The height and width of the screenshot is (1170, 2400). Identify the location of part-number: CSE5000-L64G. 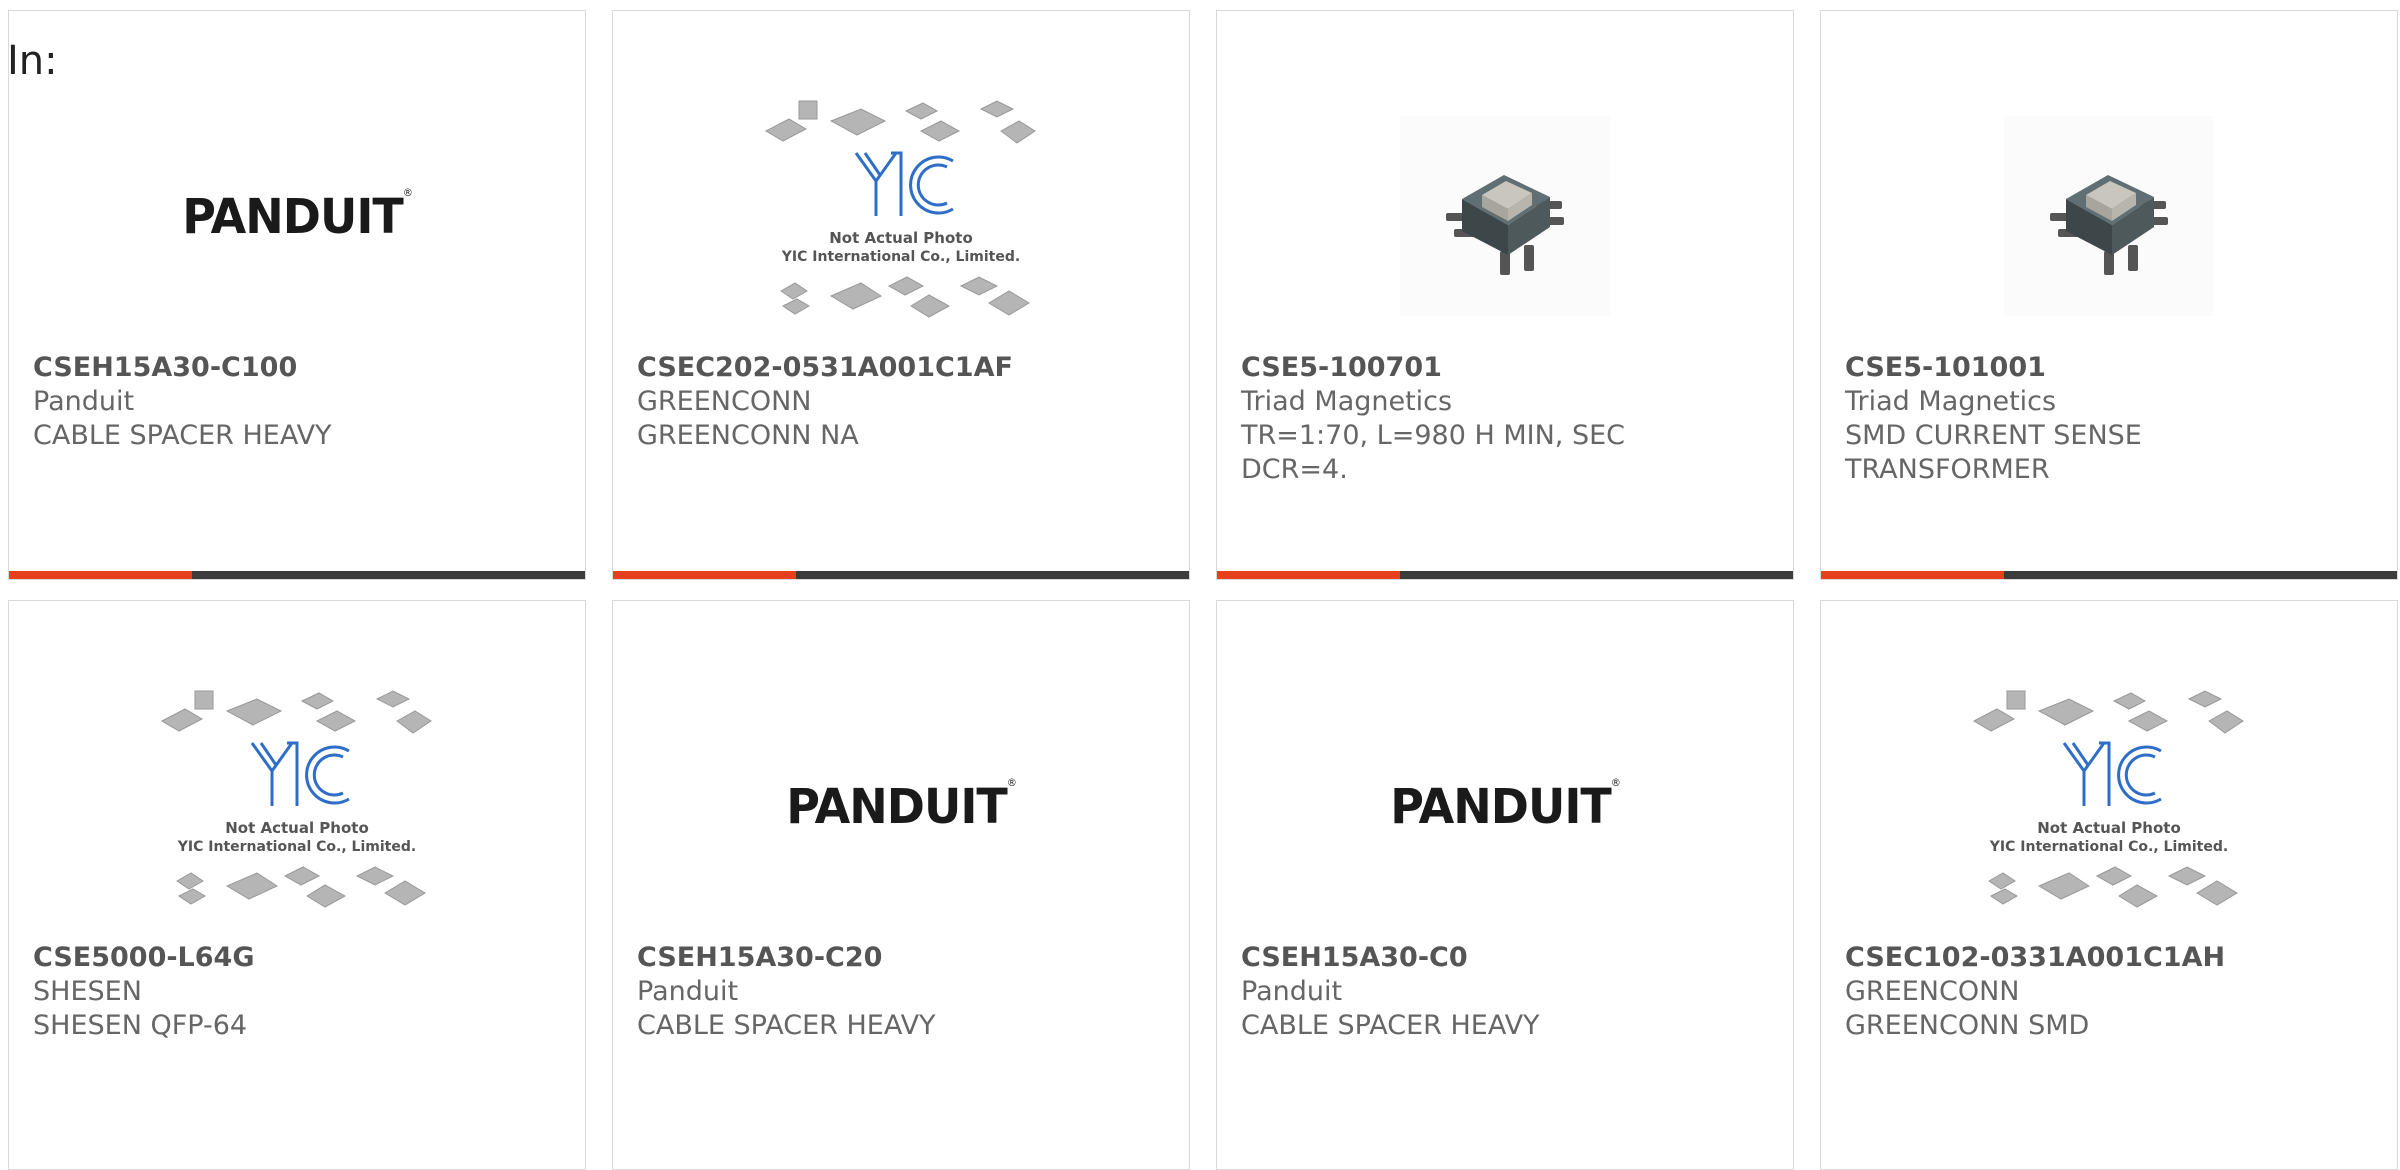
(297, 958).